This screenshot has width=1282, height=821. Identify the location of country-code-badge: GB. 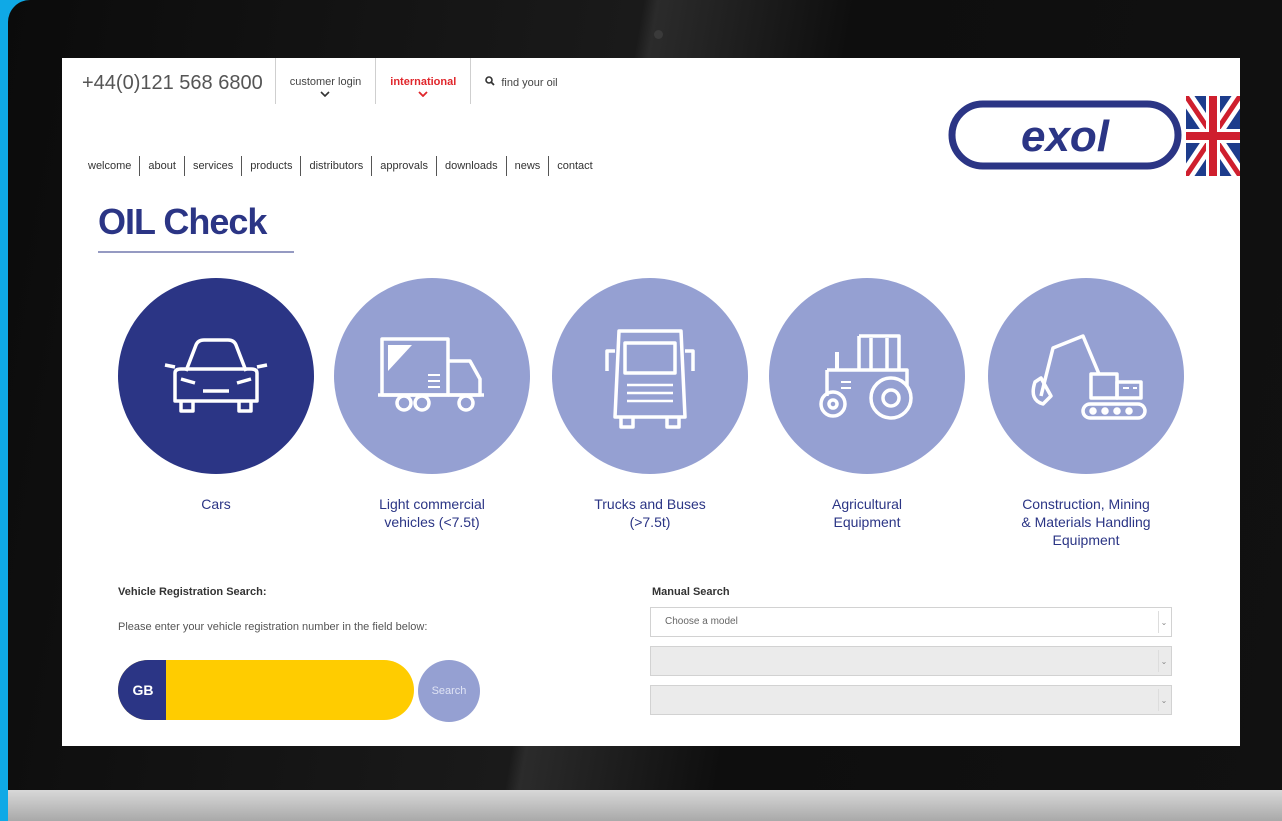
(142, 690).